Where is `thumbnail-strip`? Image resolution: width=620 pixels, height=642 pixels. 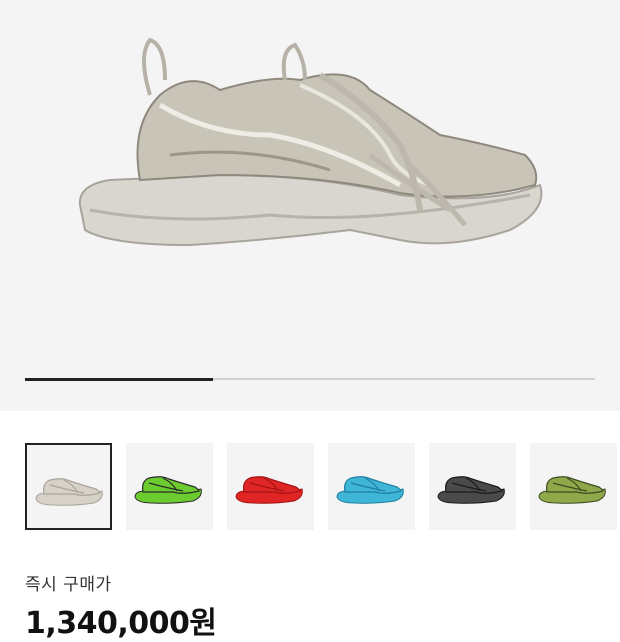
thumbnail-strip is located at coordinates (322, 488).